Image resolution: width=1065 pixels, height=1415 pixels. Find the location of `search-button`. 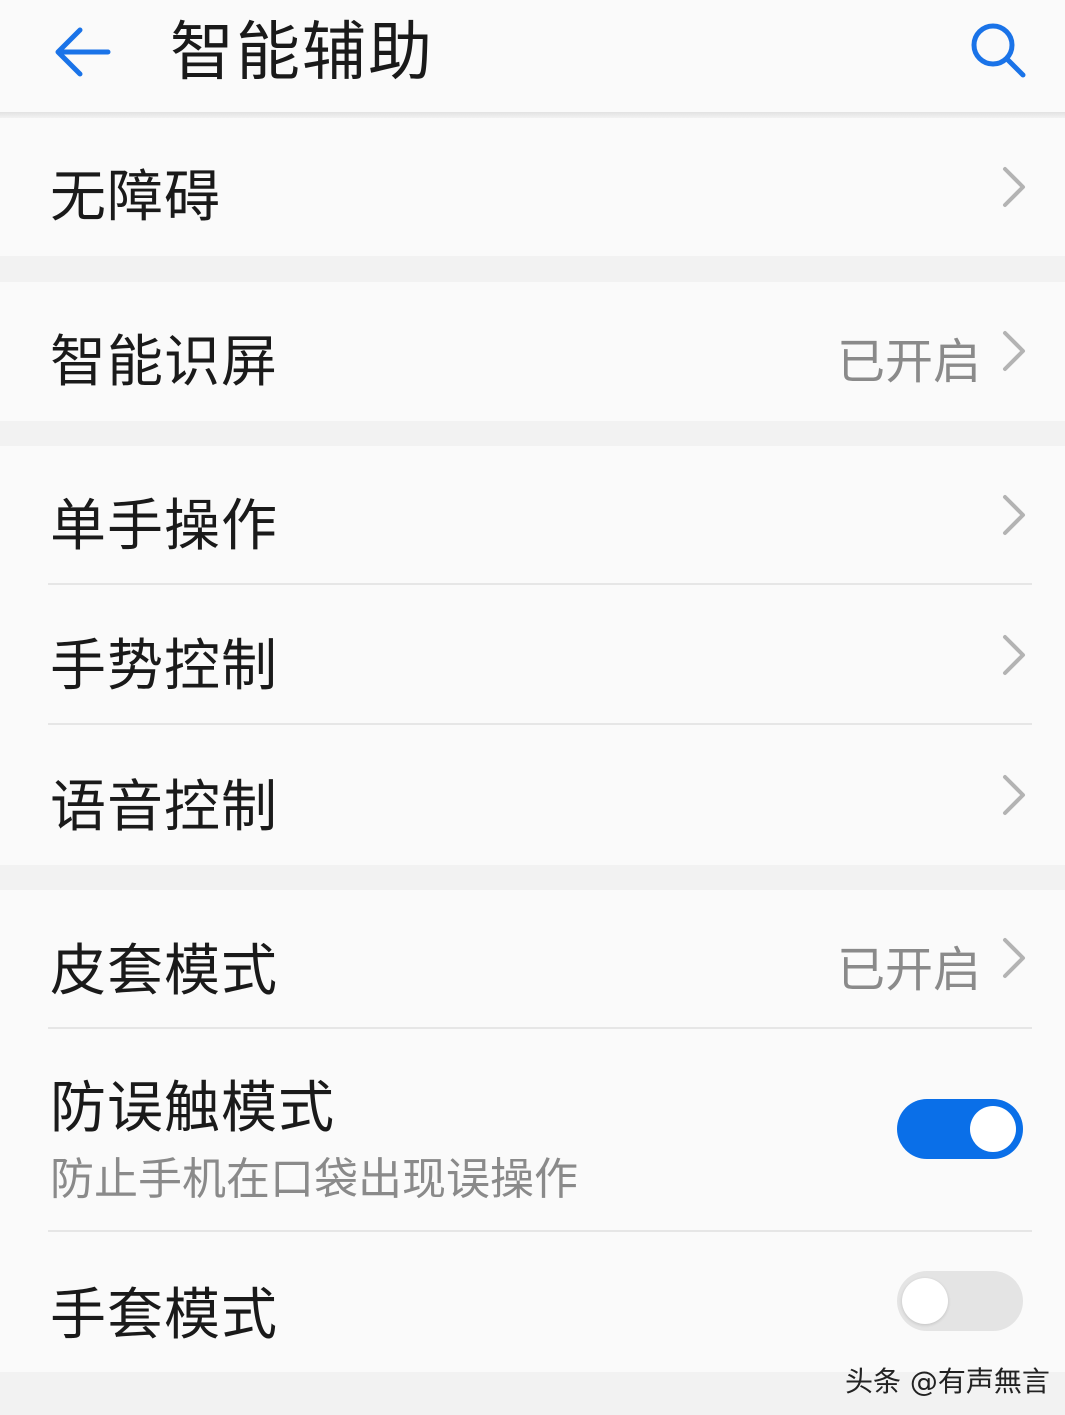

search-button is located at coordinates (998, 50).